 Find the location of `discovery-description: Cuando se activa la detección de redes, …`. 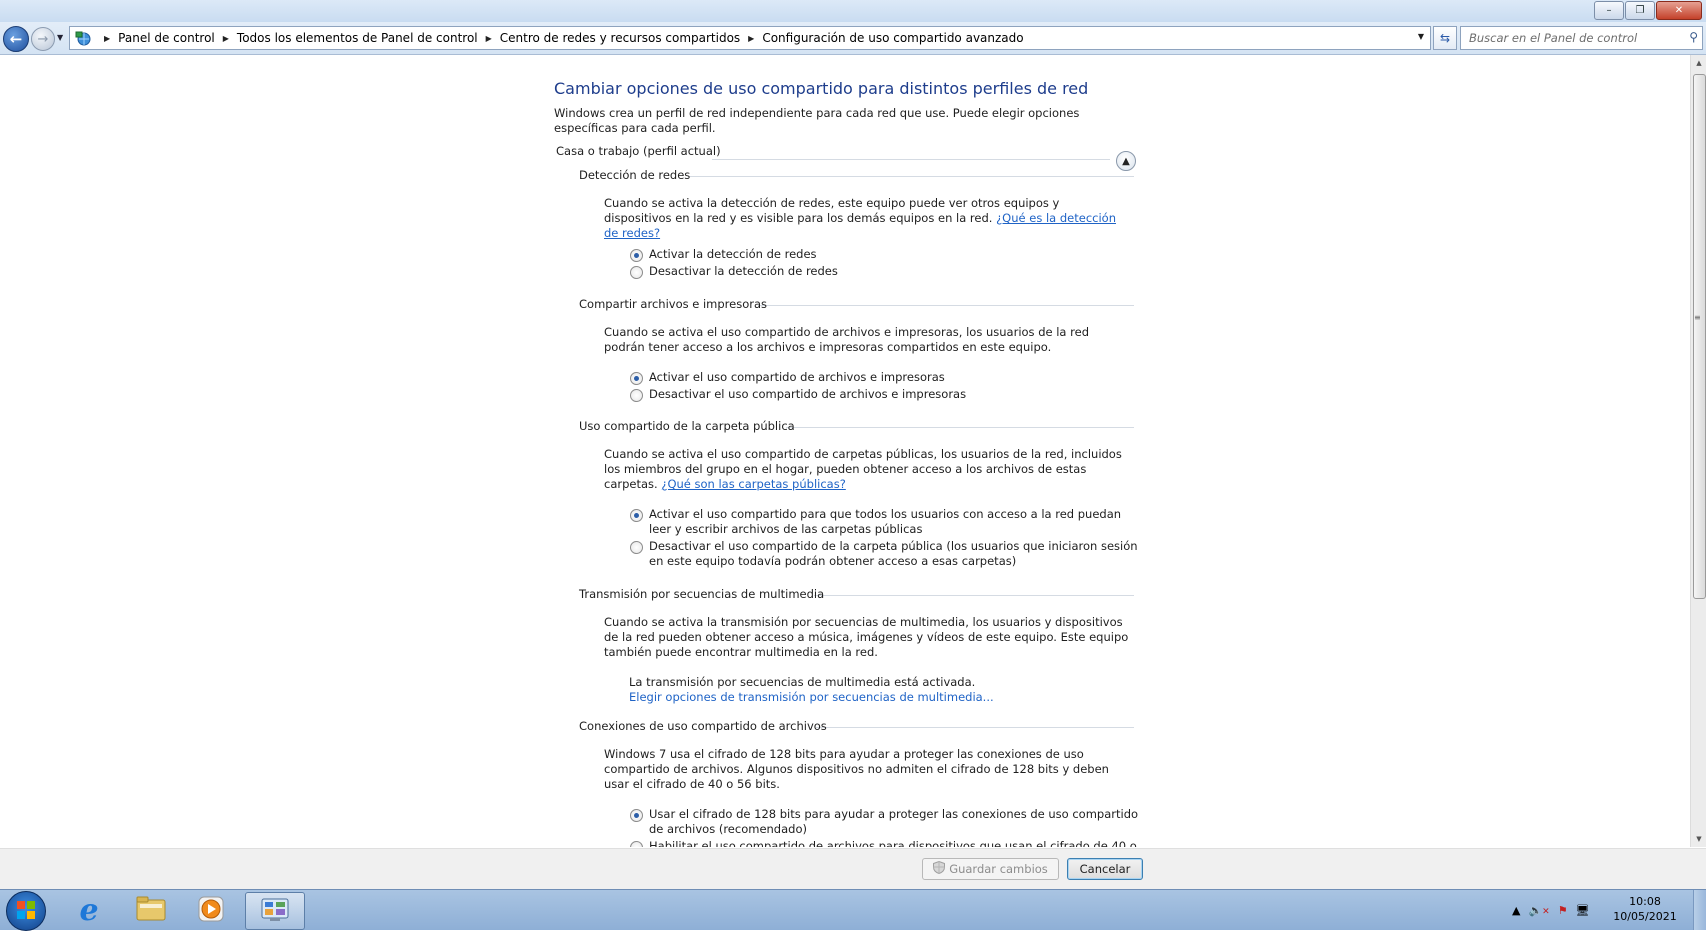

discovery-description: Cuando se activa la detección de redes, … is located at coordinates (832, 210).